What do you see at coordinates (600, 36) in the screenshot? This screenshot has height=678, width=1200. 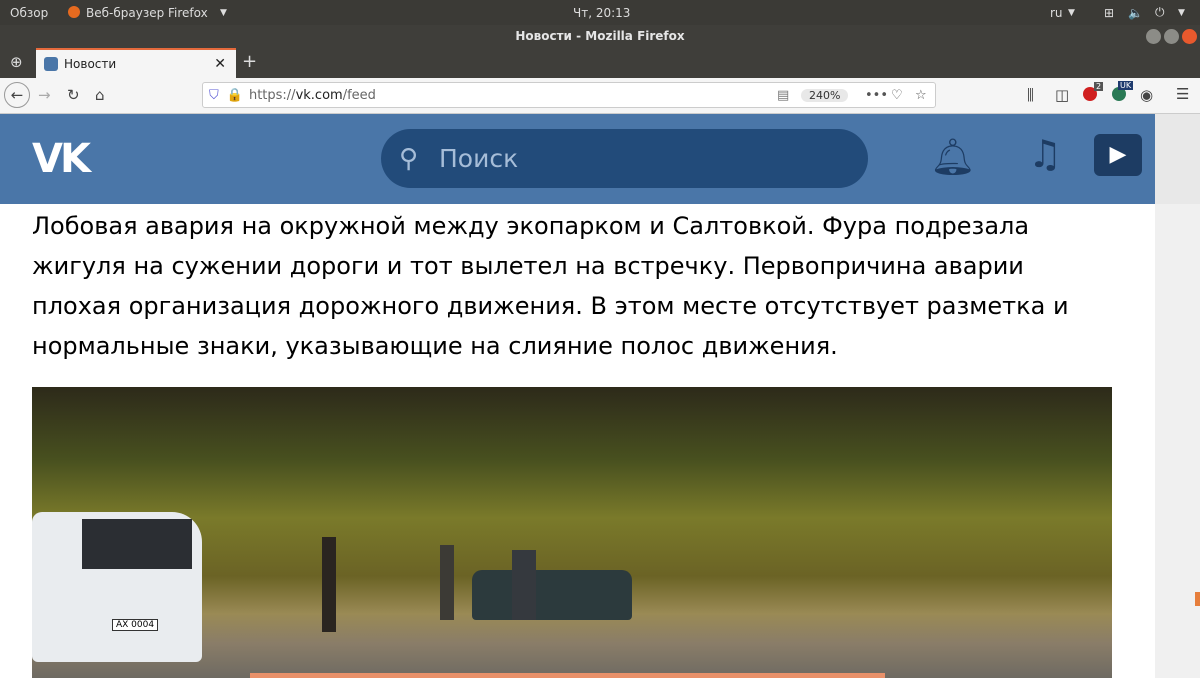 I see `window-title: Новости - Mozilla Firefox` at bounding box center [600, 36].